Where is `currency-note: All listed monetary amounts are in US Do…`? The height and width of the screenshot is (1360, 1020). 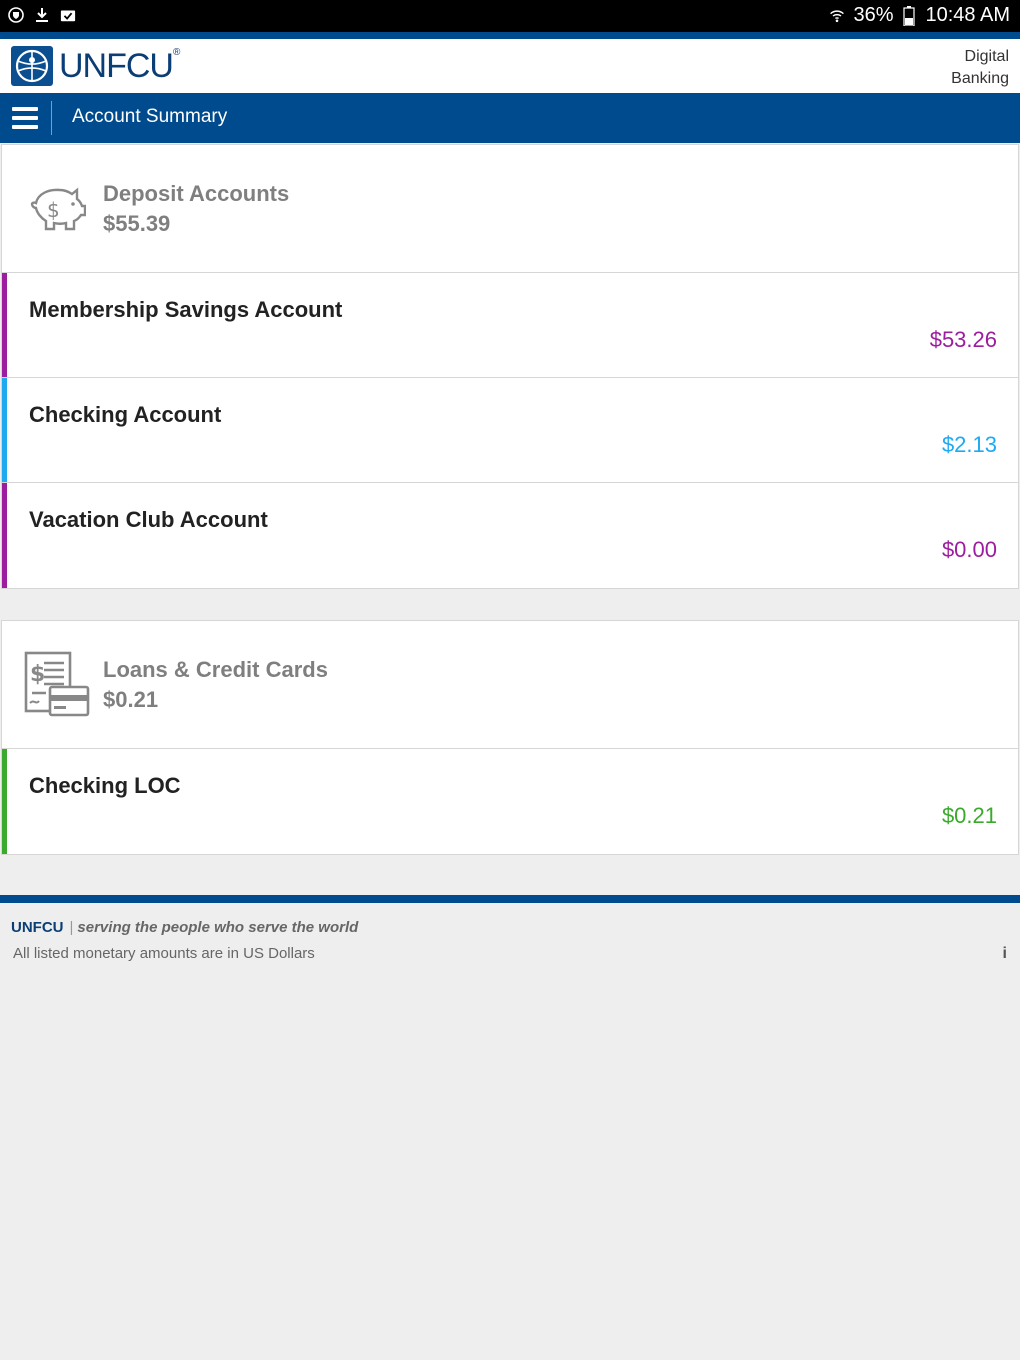 currency-note: All listed monetary amounts are in US Do… is located at coordinates (164, 953).